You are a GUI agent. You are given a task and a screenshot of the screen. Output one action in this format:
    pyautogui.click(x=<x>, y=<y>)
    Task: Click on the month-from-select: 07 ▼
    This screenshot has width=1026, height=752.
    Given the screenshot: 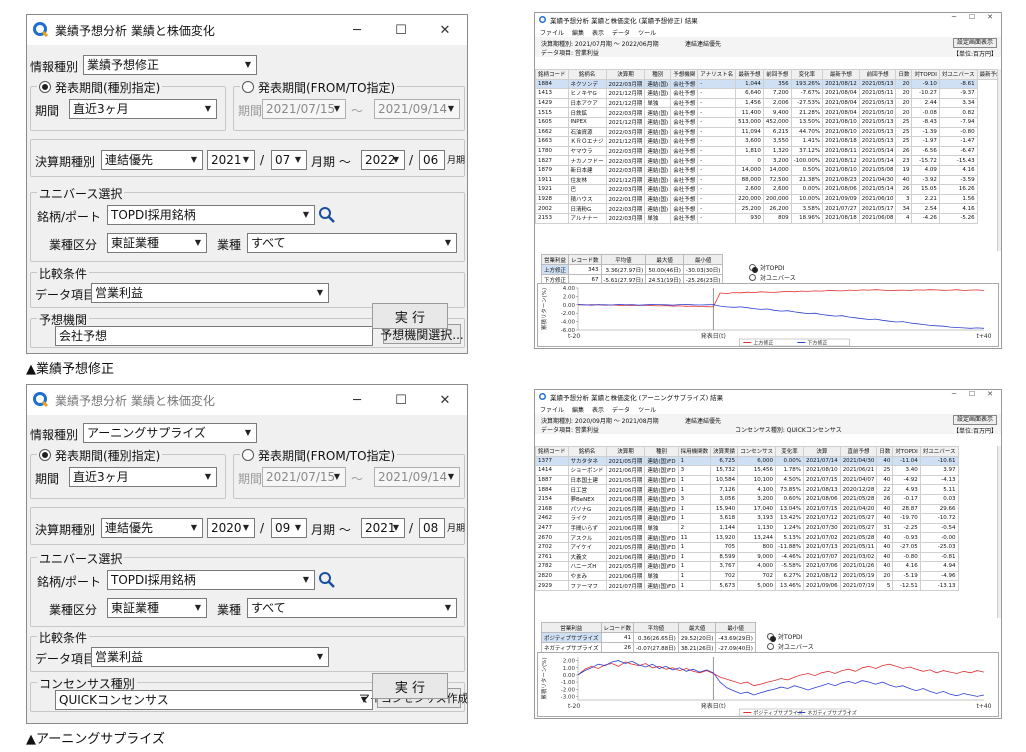 What is the action you would take?
    pyautogui.click(x=289, y=160)
    